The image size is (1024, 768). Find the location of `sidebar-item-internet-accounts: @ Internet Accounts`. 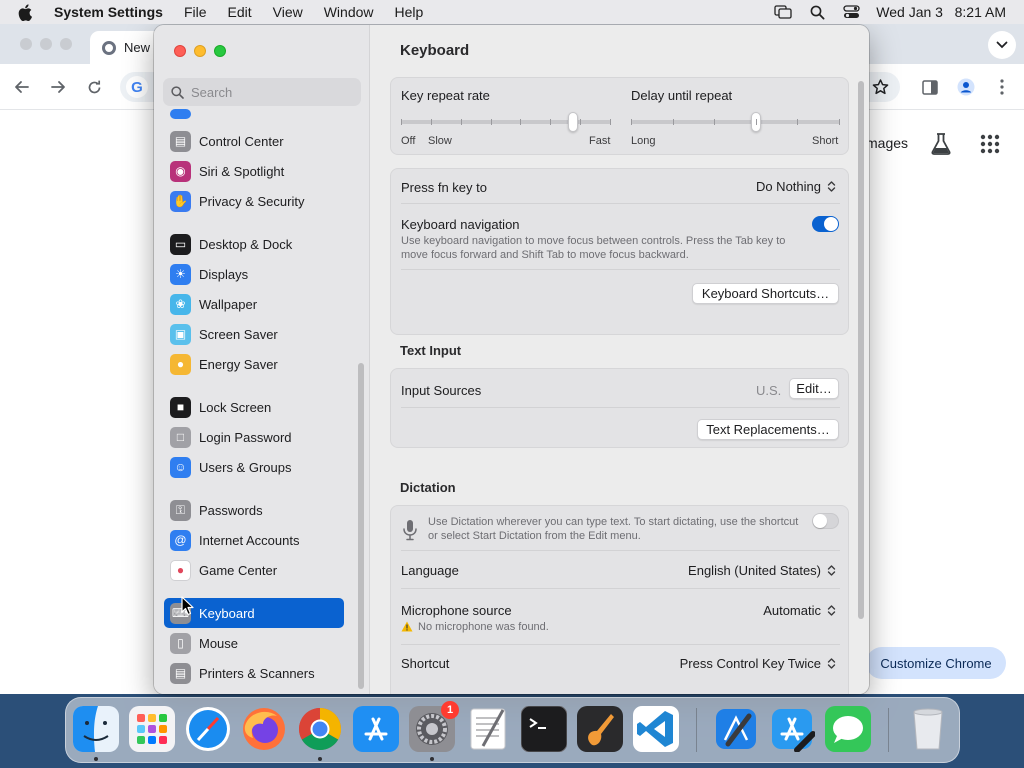

sidebar-item-internet-accounts: @ Internet Accounts is located at coordinates (254, 540).